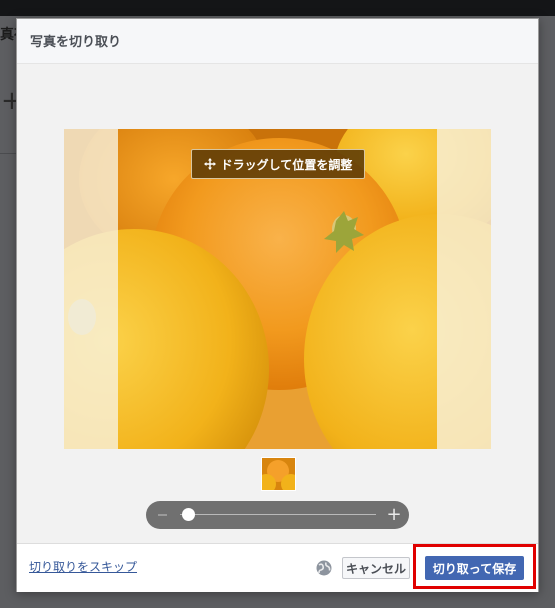 The width and height of the screenshot is (555, 608). Describe the element at coordinates (376, 568) in the screenshot. I see `cancel-button: キャンセル` at that location.